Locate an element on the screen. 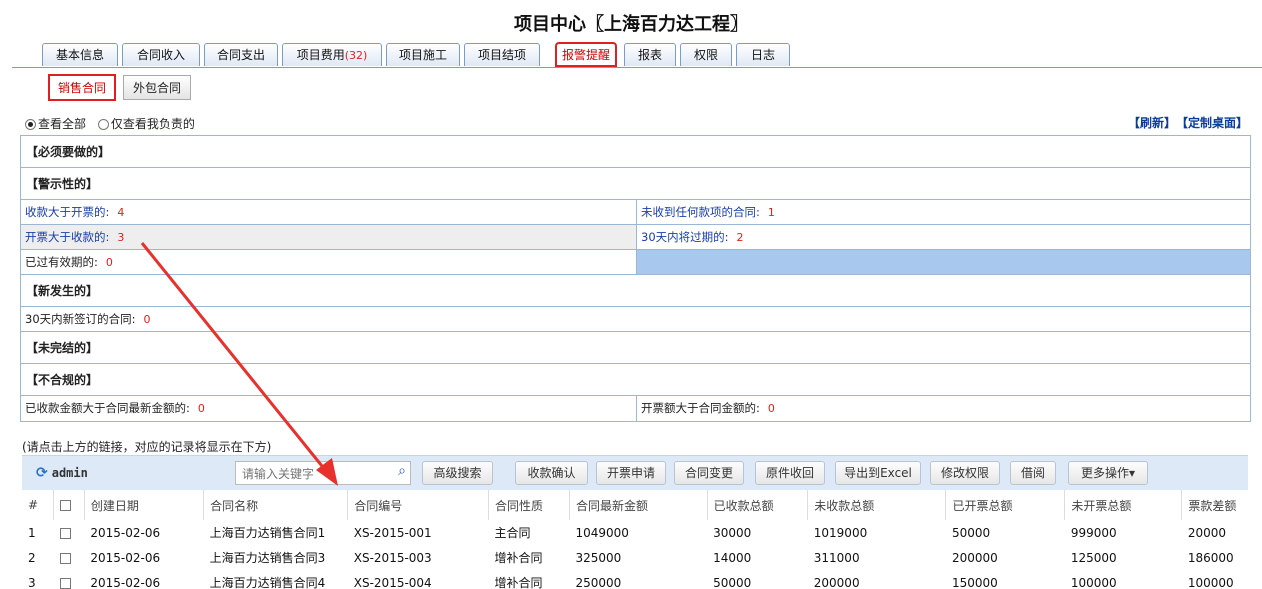  radio-view-all-label: 查看全部 is located at coordinates (62, 124).